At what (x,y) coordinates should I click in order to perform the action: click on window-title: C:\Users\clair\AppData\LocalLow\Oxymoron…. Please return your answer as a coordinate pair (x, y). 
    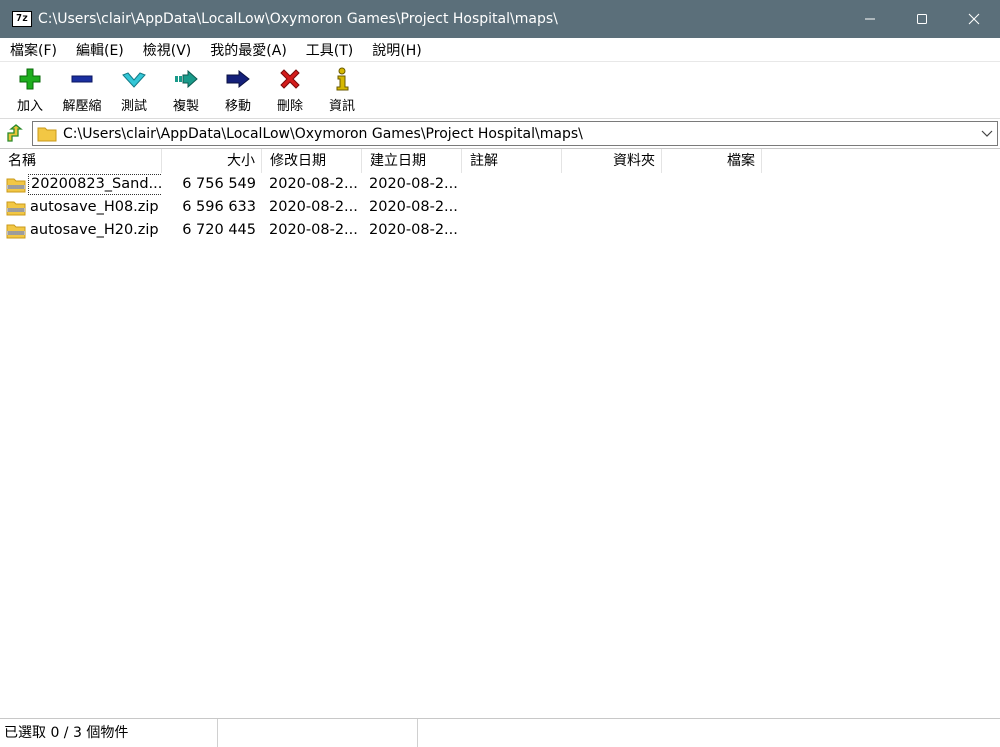
    Looking at the image, I should click on (298, 19).